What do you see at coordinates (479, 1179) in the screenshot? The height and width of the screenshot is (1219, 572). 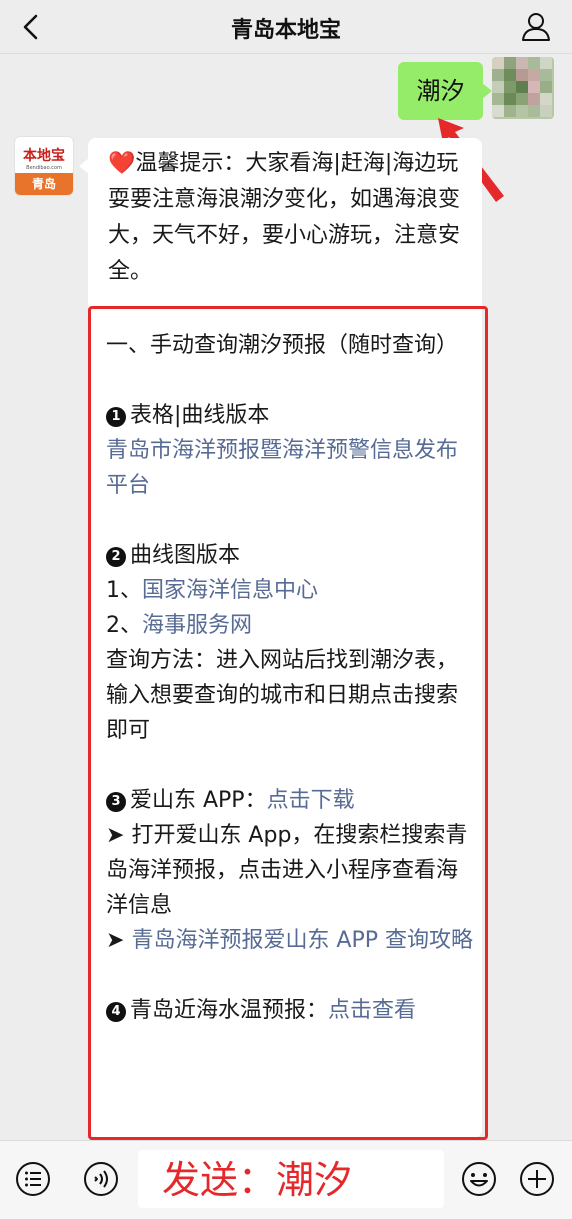 I see `emoji-icon` at bounding box center [479, 1179].